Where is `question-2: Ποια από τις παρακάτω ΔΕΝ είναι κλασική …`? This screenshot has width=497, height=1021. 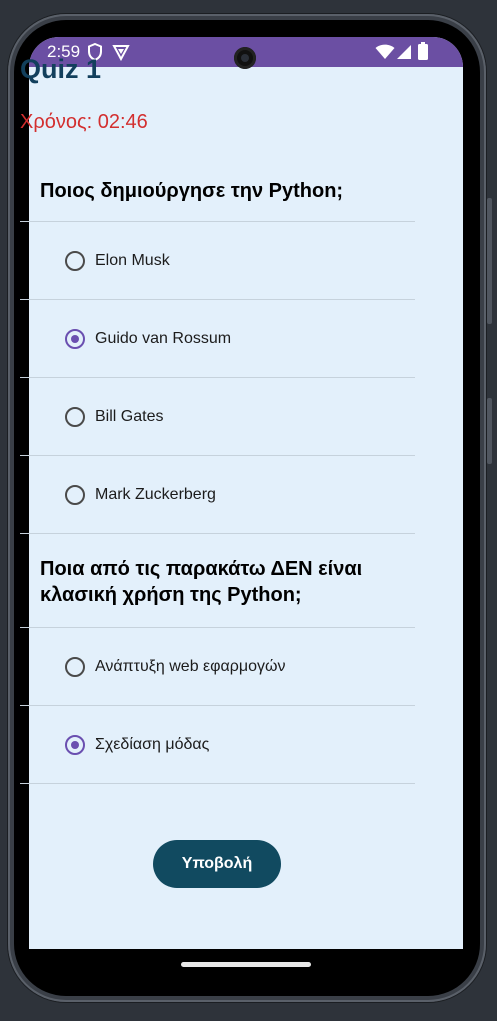 question-2: Ποια από τις παρακάτω ΔΕΝ είναι κλασική … is located at coordinates (217, 581).